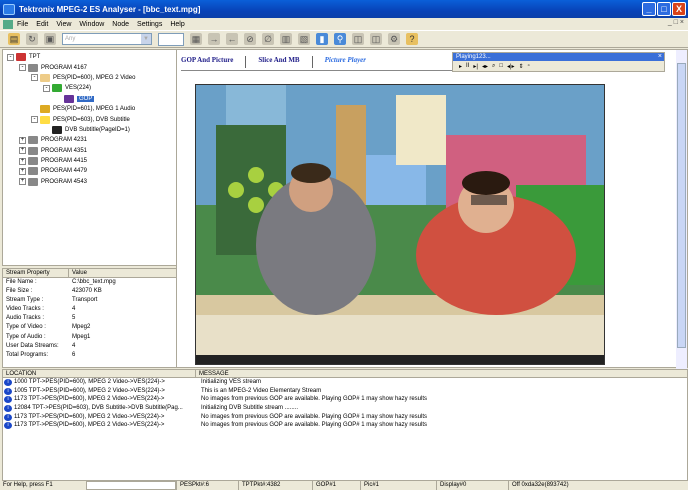 The height and width of the screenshot is (490, 688). What do you see at coordinates (96, 318) in the screenshot?
I see `property-row: Audio Tracks : 5` at bounding box center [96, 318].